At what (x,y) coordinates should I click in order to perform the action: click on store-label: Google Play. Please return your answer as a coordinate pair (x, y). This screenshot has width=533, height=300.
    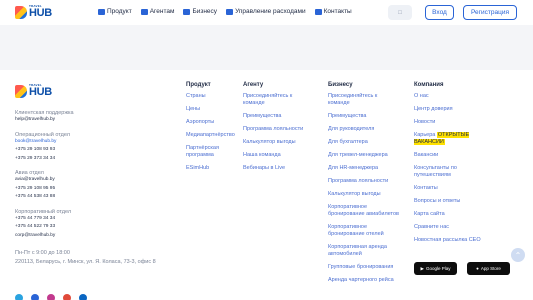
    Looking at the image, I should click on (438, 268).